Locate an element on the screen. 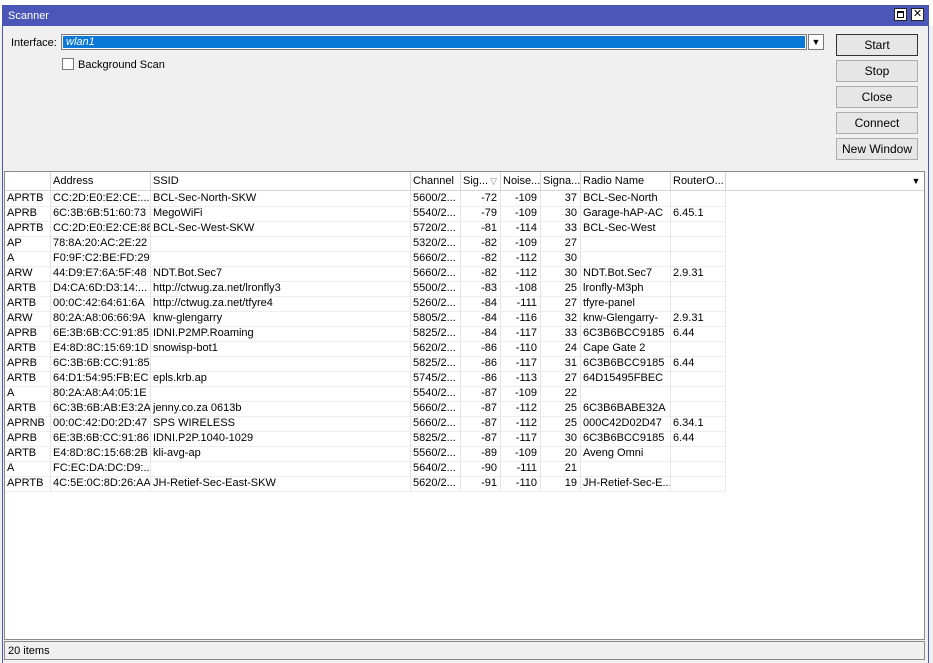  background-scan-checkbox is located at coordinates (68, 64).